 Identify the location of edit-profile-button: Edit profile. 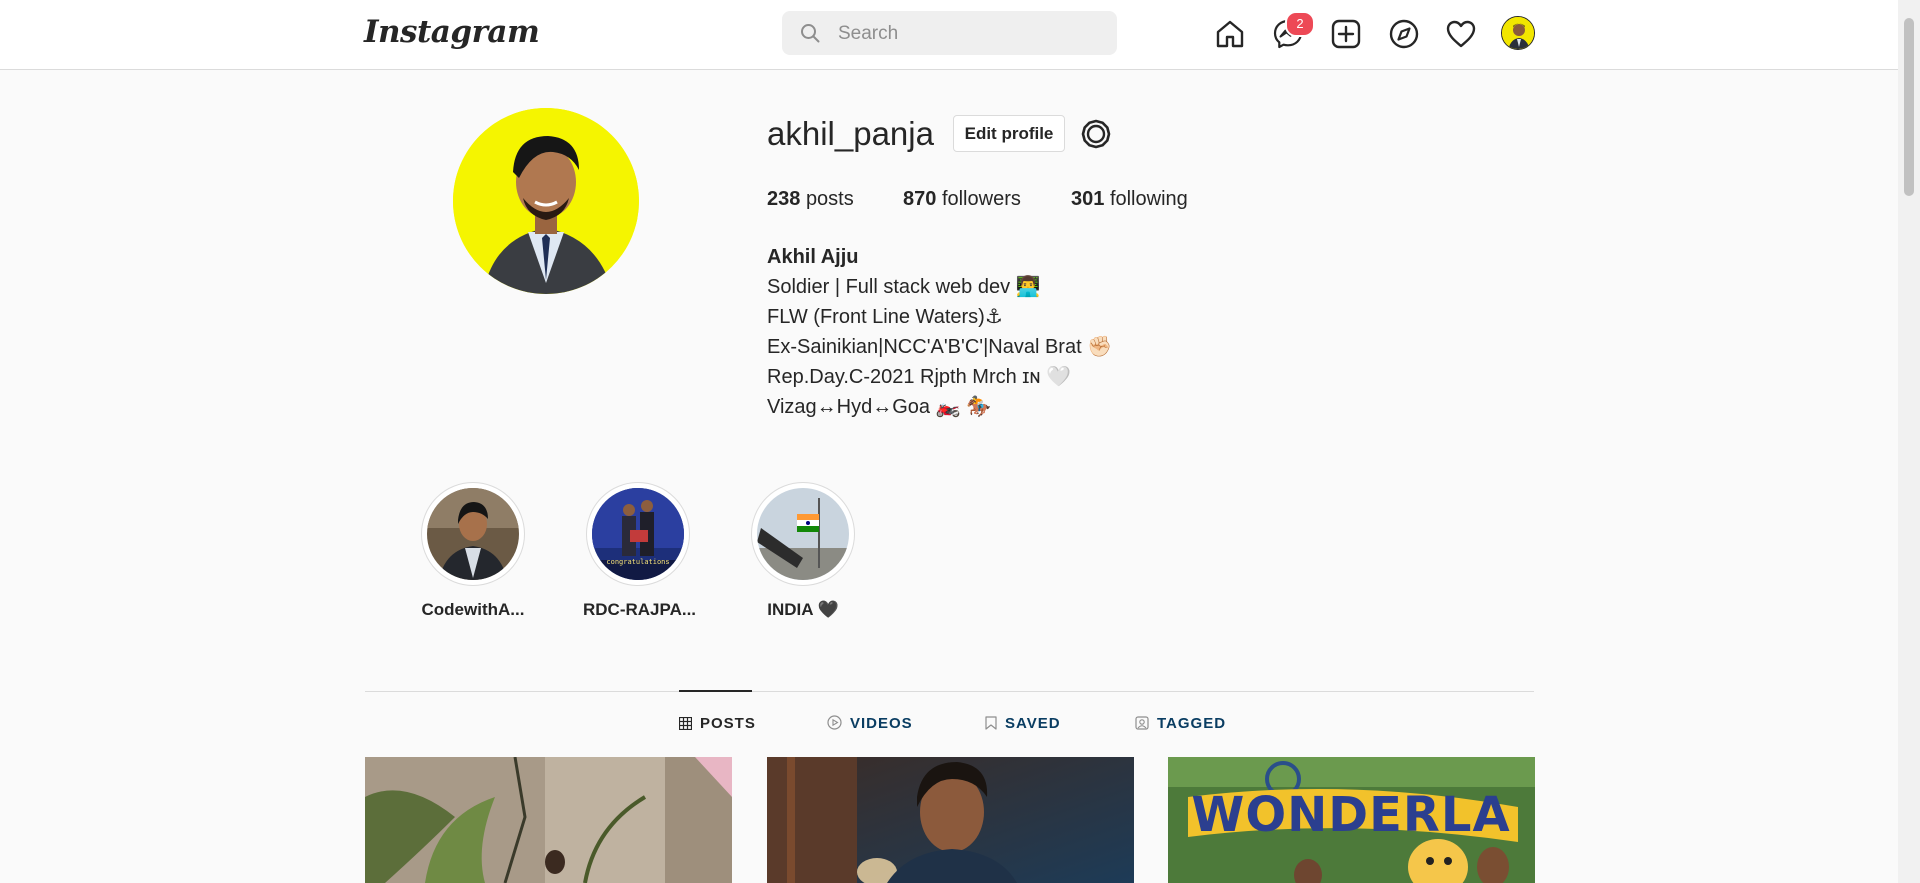
(1009, 133).